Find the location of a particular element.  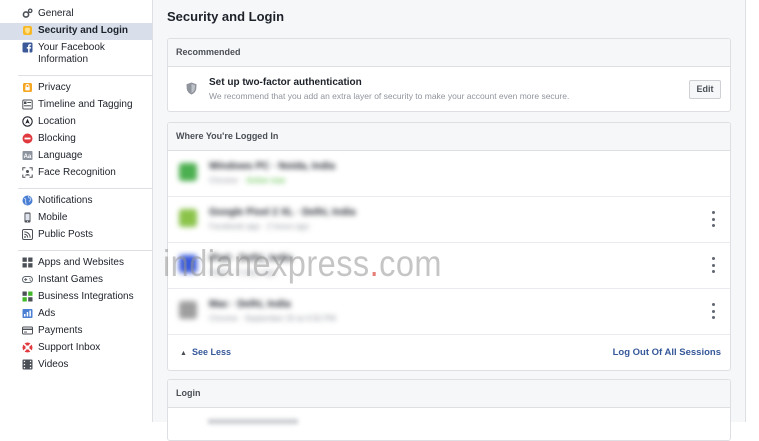

caret-up-icon: ▲ is located at coordinates (183, 353).